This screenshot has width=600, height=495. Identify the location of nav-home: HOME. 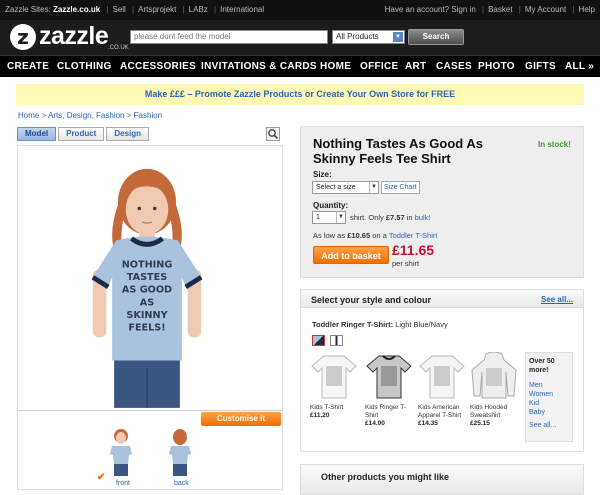
(335, 66).